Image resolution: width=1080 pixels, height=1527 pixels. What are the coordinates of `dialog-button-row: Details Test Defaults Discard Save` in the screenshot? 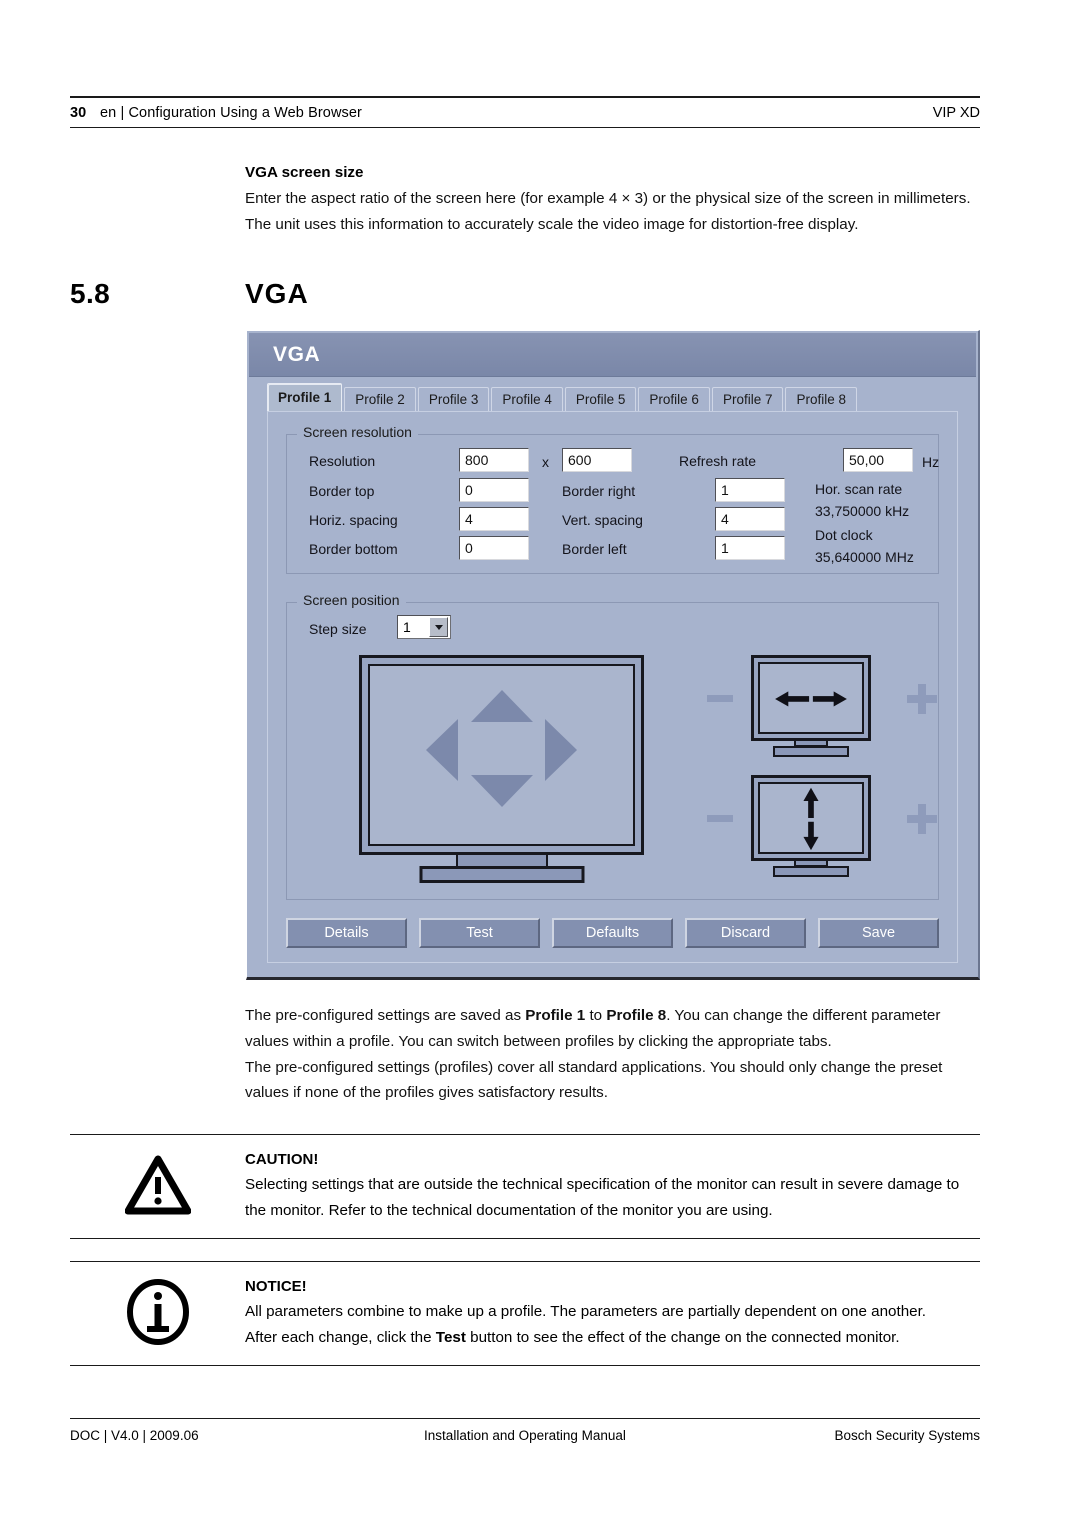 It's located at (612, 933).